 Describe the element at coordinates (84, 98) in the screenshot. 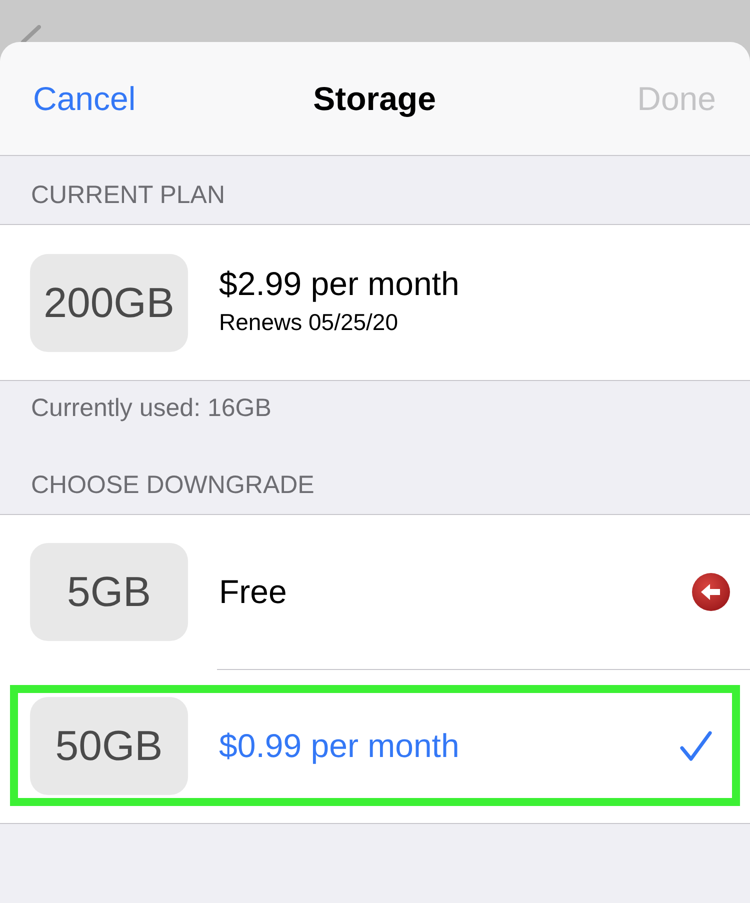

I see `cancel-button: Cancel` at that location.